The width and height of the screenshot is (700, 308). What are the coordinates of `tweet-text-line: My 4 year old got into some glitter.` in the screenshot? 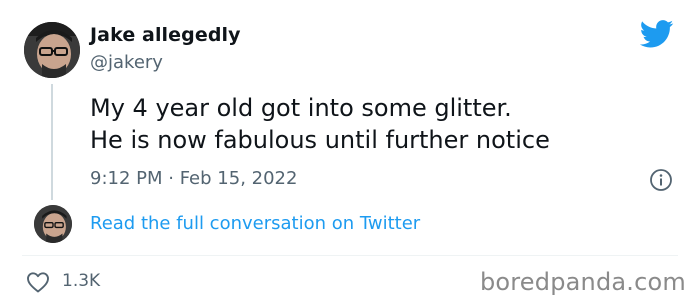 It's located at (301, 108).